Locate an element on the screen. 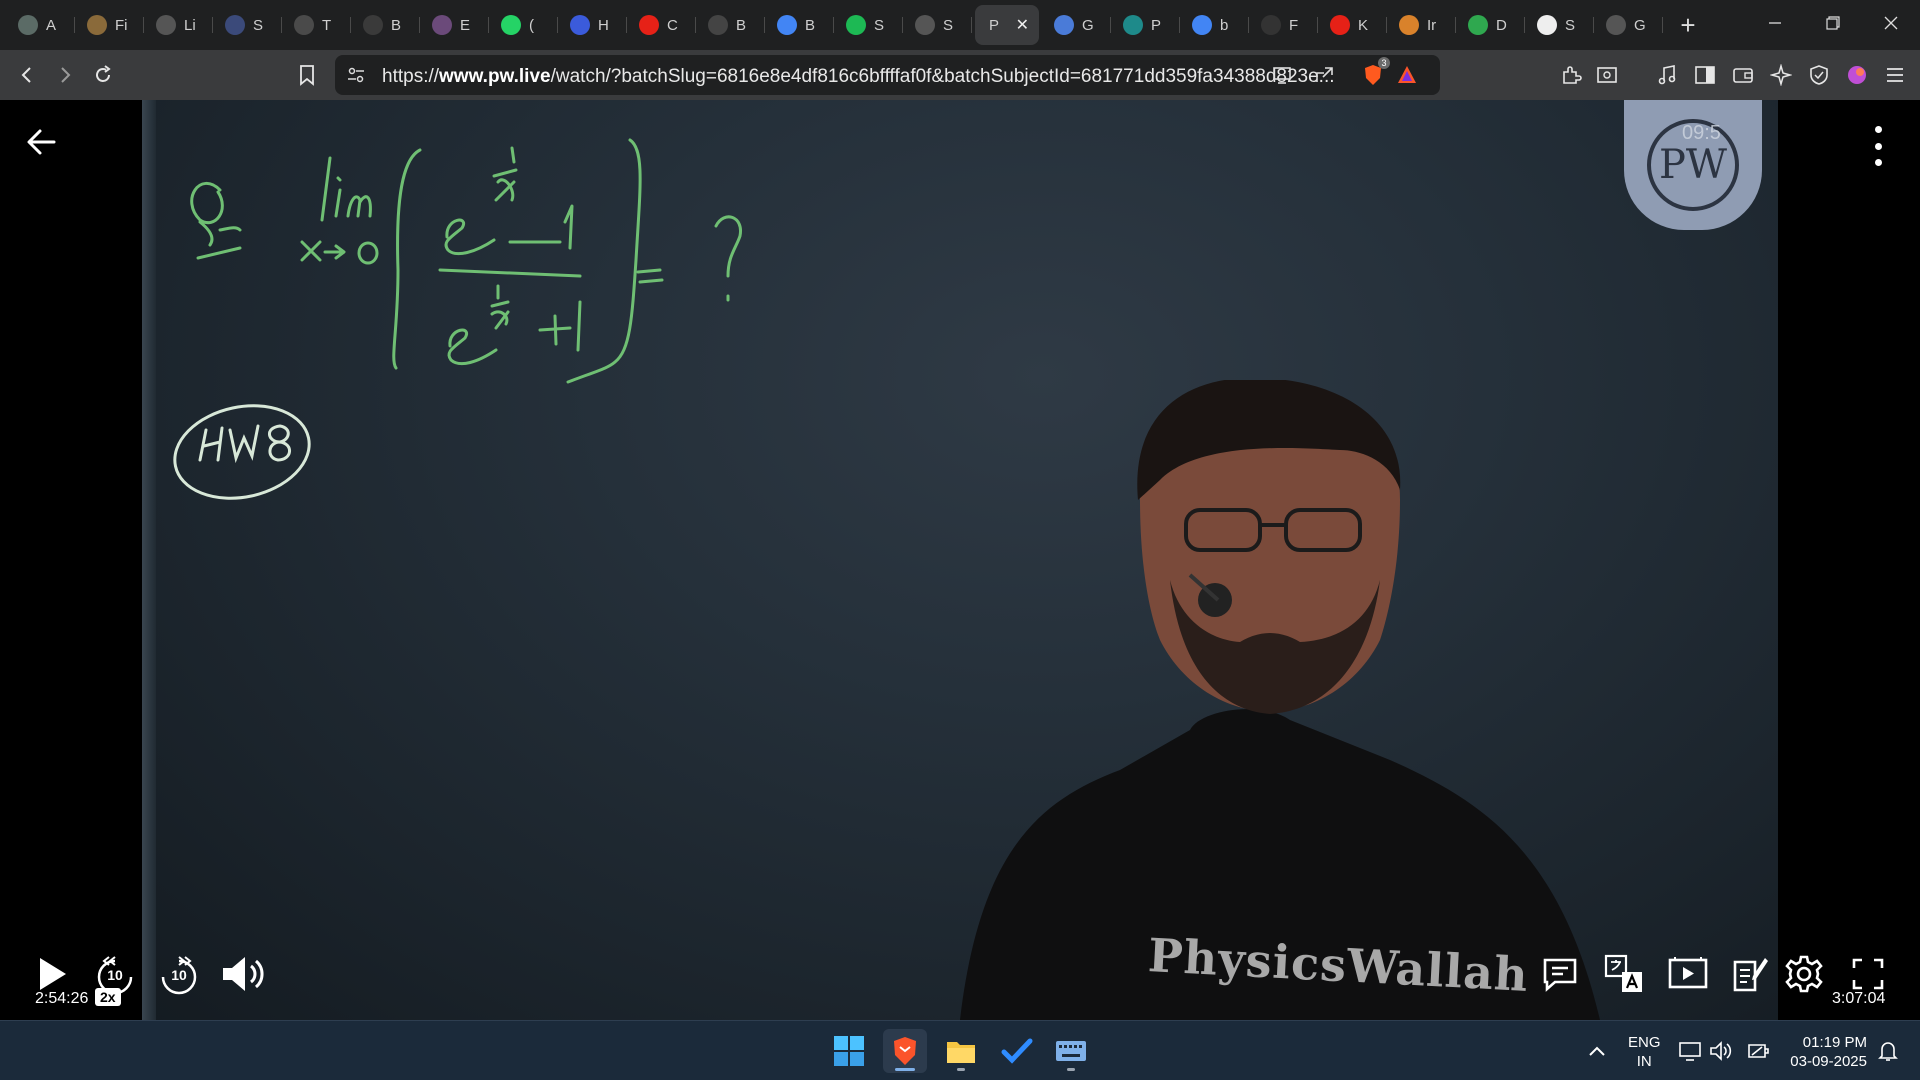 This screenshot has height=1080, width=1920. new-tab-button: + is located at coordinates (1688, 25).